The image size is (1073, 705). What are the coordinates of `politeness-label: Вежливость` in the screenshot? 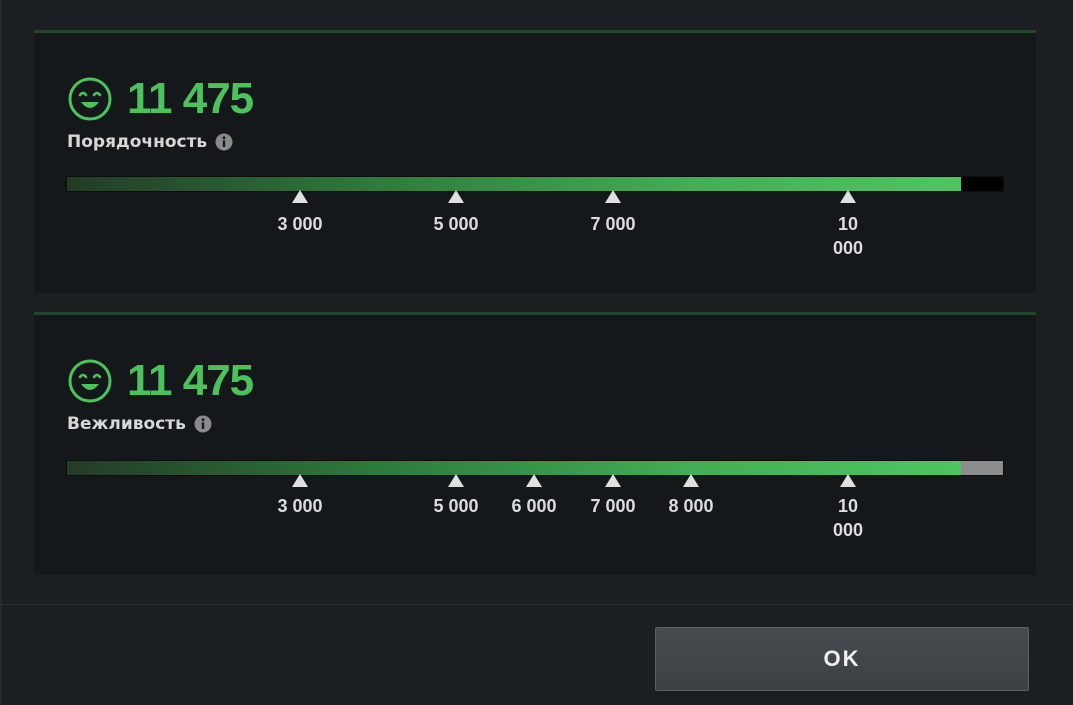 It's located at (126, 424).